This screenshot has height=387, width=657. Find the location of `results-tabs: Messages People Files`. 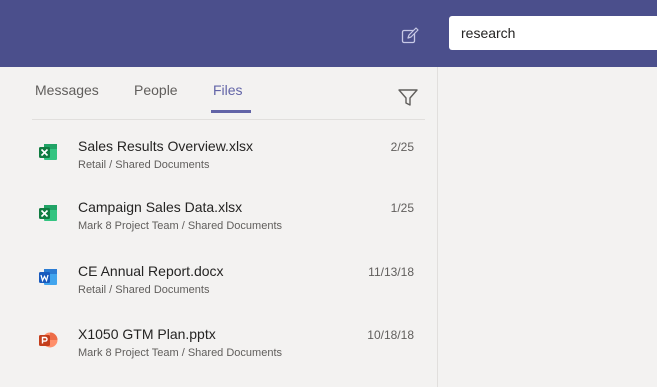

results-tabs: Messages People Files is located at coordinates (218, 90).